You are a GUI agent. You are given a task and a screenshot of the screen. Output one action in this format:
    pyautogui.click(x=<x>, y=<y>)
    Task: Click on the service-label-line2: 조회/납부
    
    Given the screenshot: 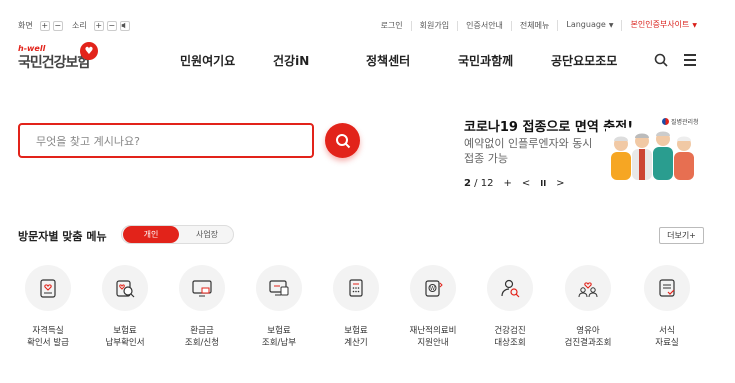 What is the action you would take?
    pyautogui.click(x=279, y=343)
    